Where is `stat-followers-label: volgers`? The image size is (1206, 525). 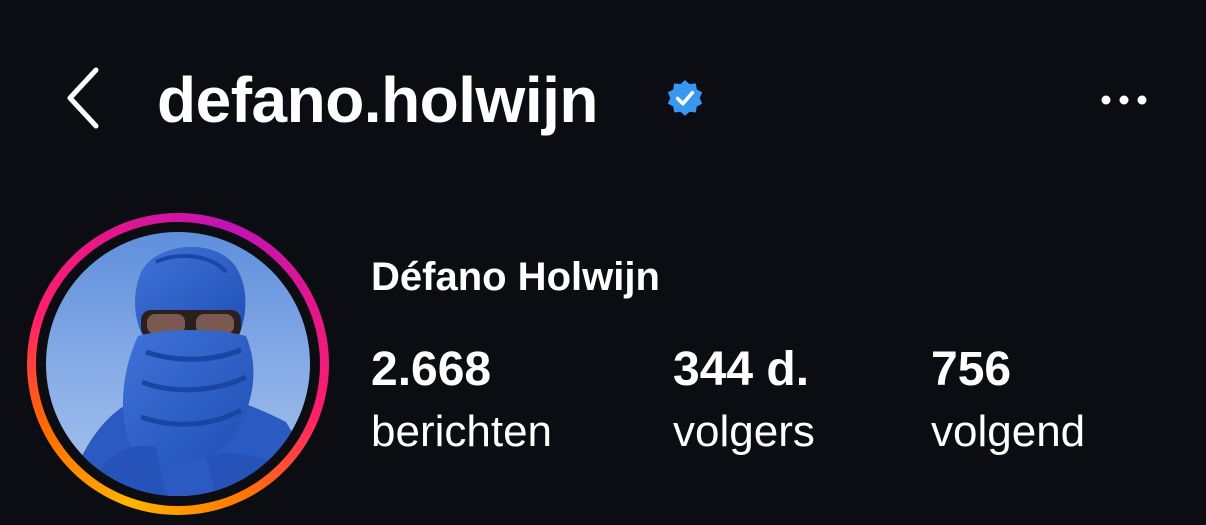
stat-followers-label: volgers is located at coordinates (744, 431).